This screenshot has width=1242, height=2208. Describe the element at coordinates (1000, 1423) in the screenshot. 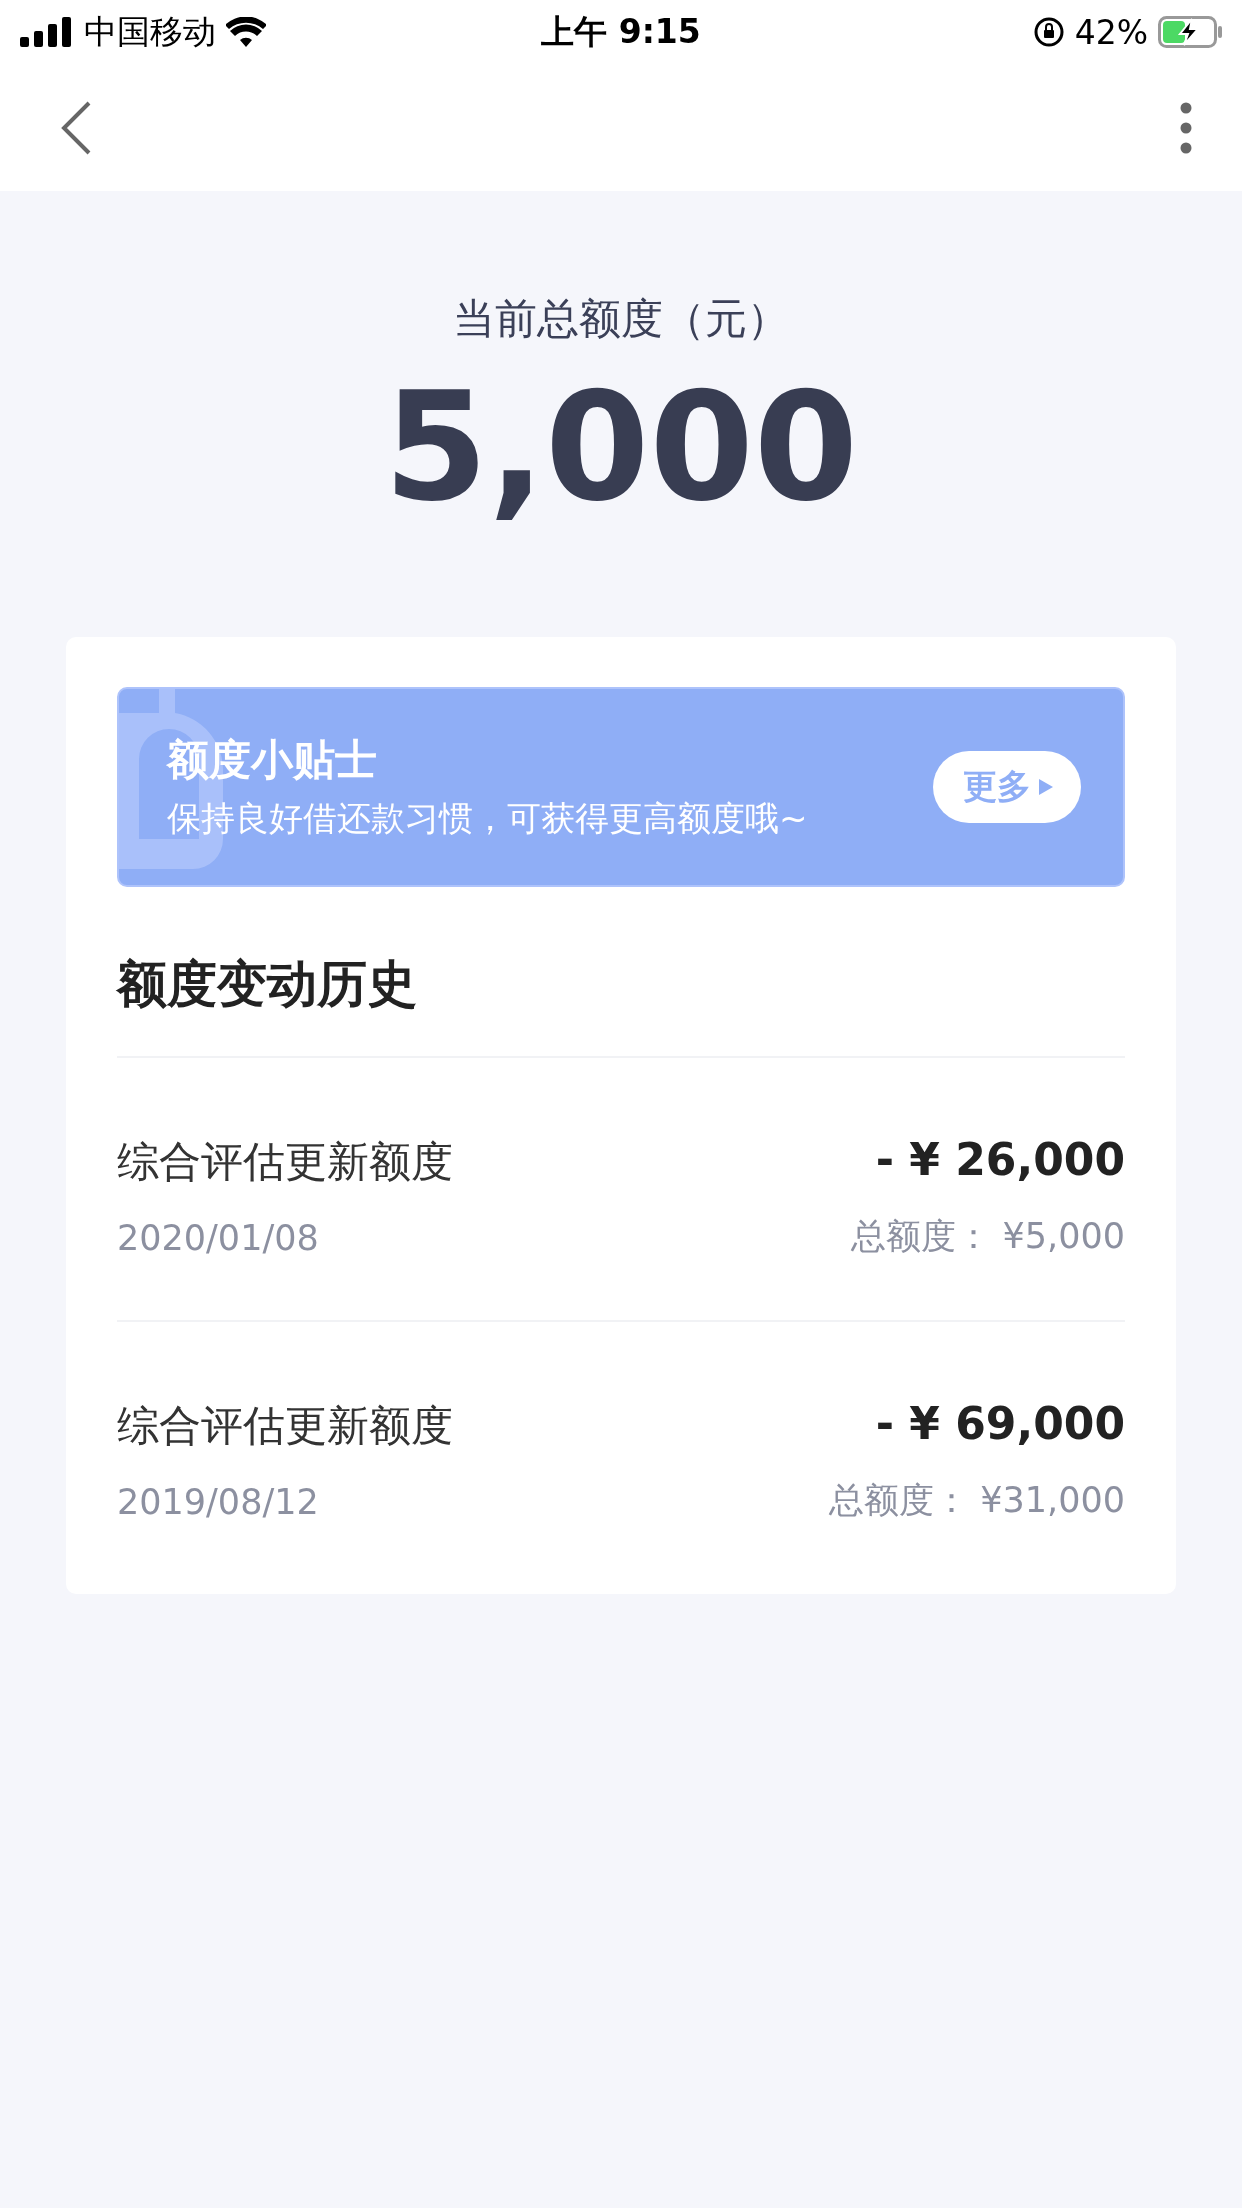

I see `change-amount: - ¥ 69,000` at that location.